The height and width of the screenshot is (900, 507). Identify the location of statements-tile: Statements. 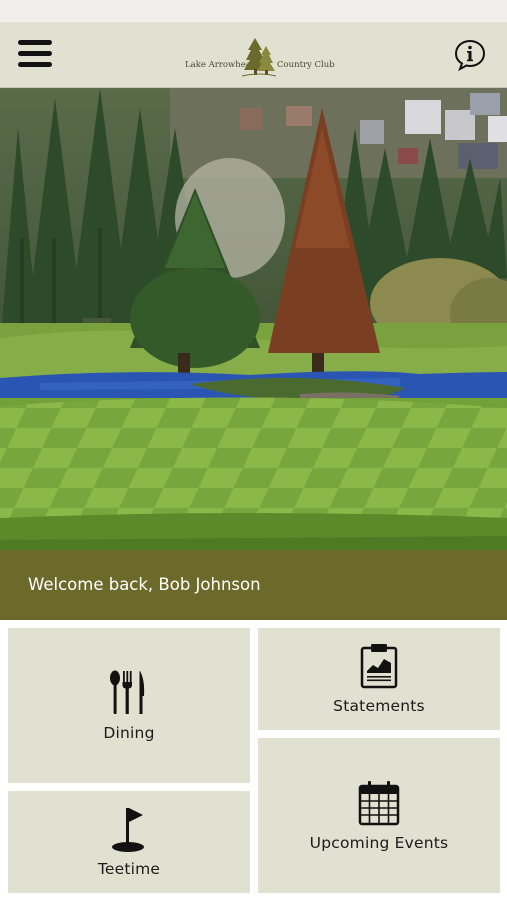
(379, 679).